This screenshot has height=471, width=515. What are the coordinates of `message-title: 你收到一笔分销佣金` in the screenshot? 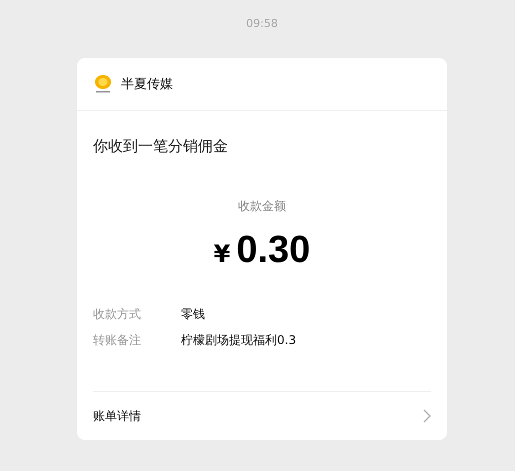 It's located at (160, 146).